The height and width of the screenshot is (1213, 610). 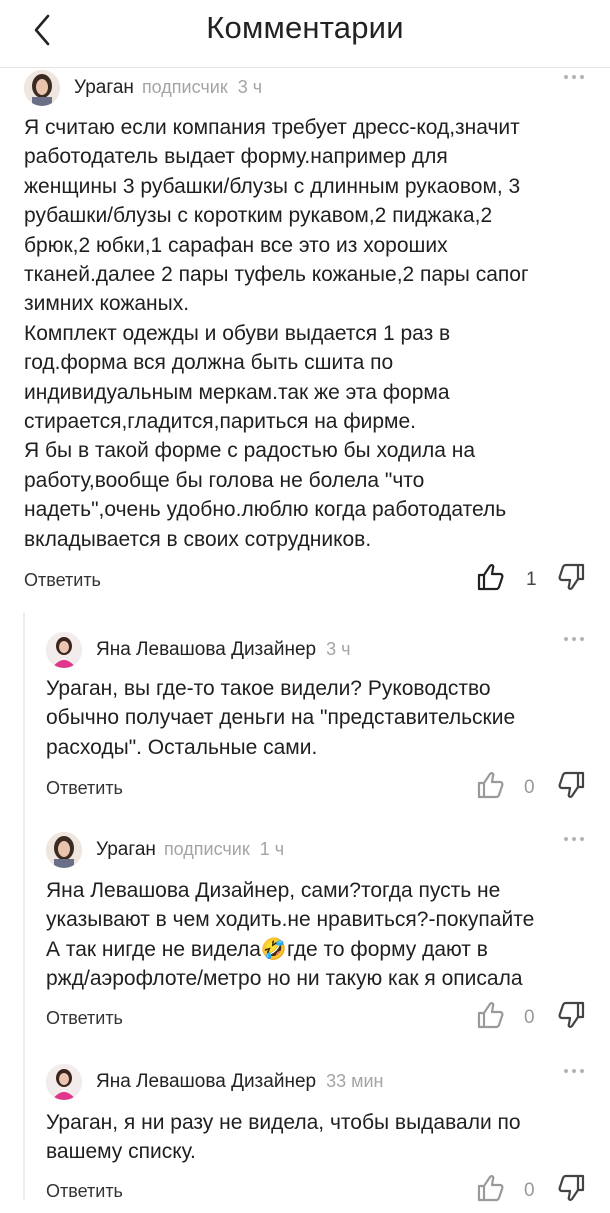 I want to click on comment-time: 1 ч, so click(x=272, y=849).